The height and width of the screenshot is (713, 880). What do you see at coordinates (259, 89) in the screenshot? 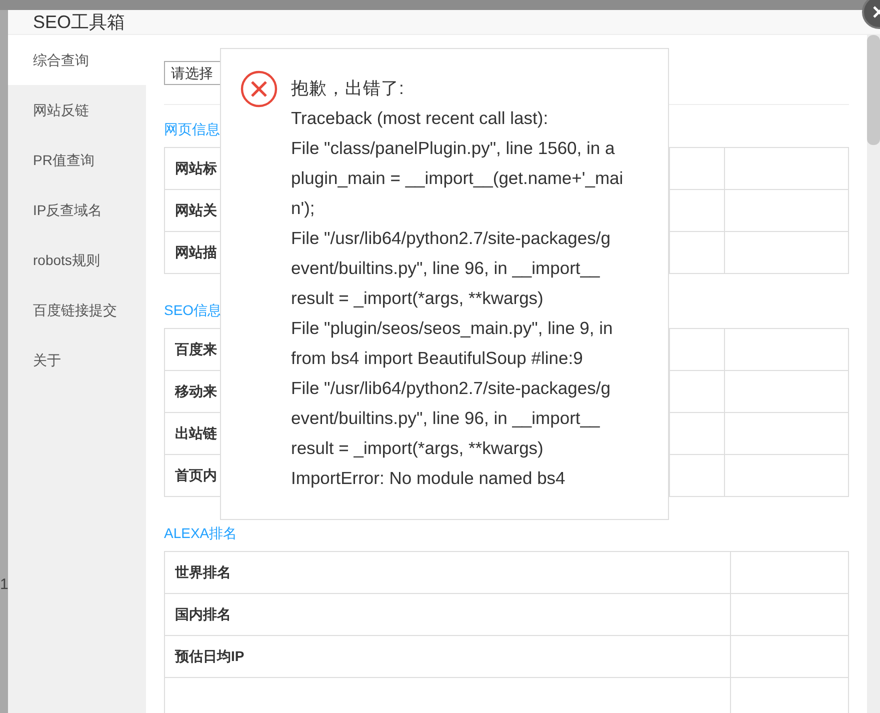
I see `error-icon` at bounding box center [259, 89].